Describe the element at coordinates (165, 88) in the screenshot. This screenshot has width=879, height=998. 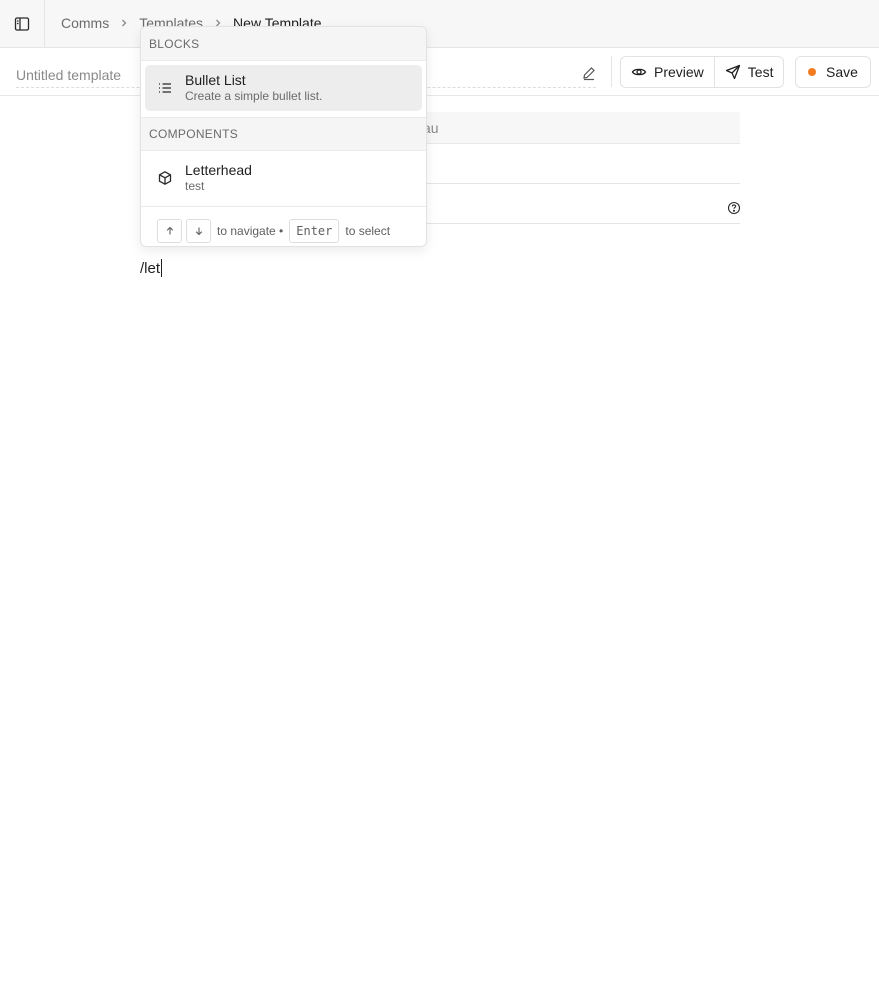
I see `list-icon` at that location.